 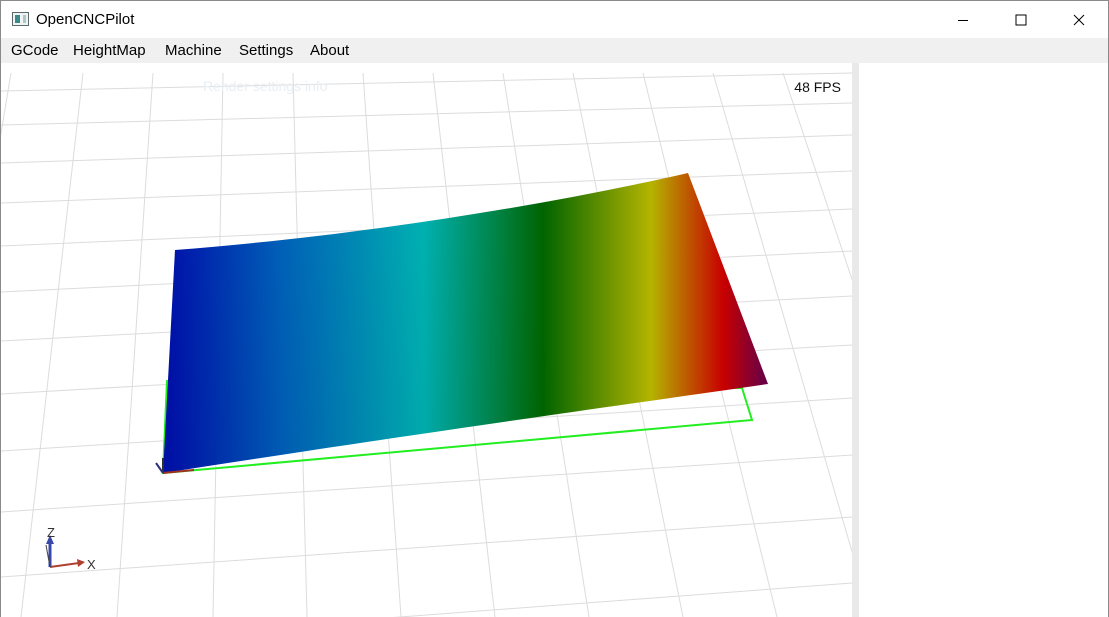 What do you see at coordinates (51, 532) in the screenshot?
I see `axis-z-label: Z` at bounding box center [51, 532].